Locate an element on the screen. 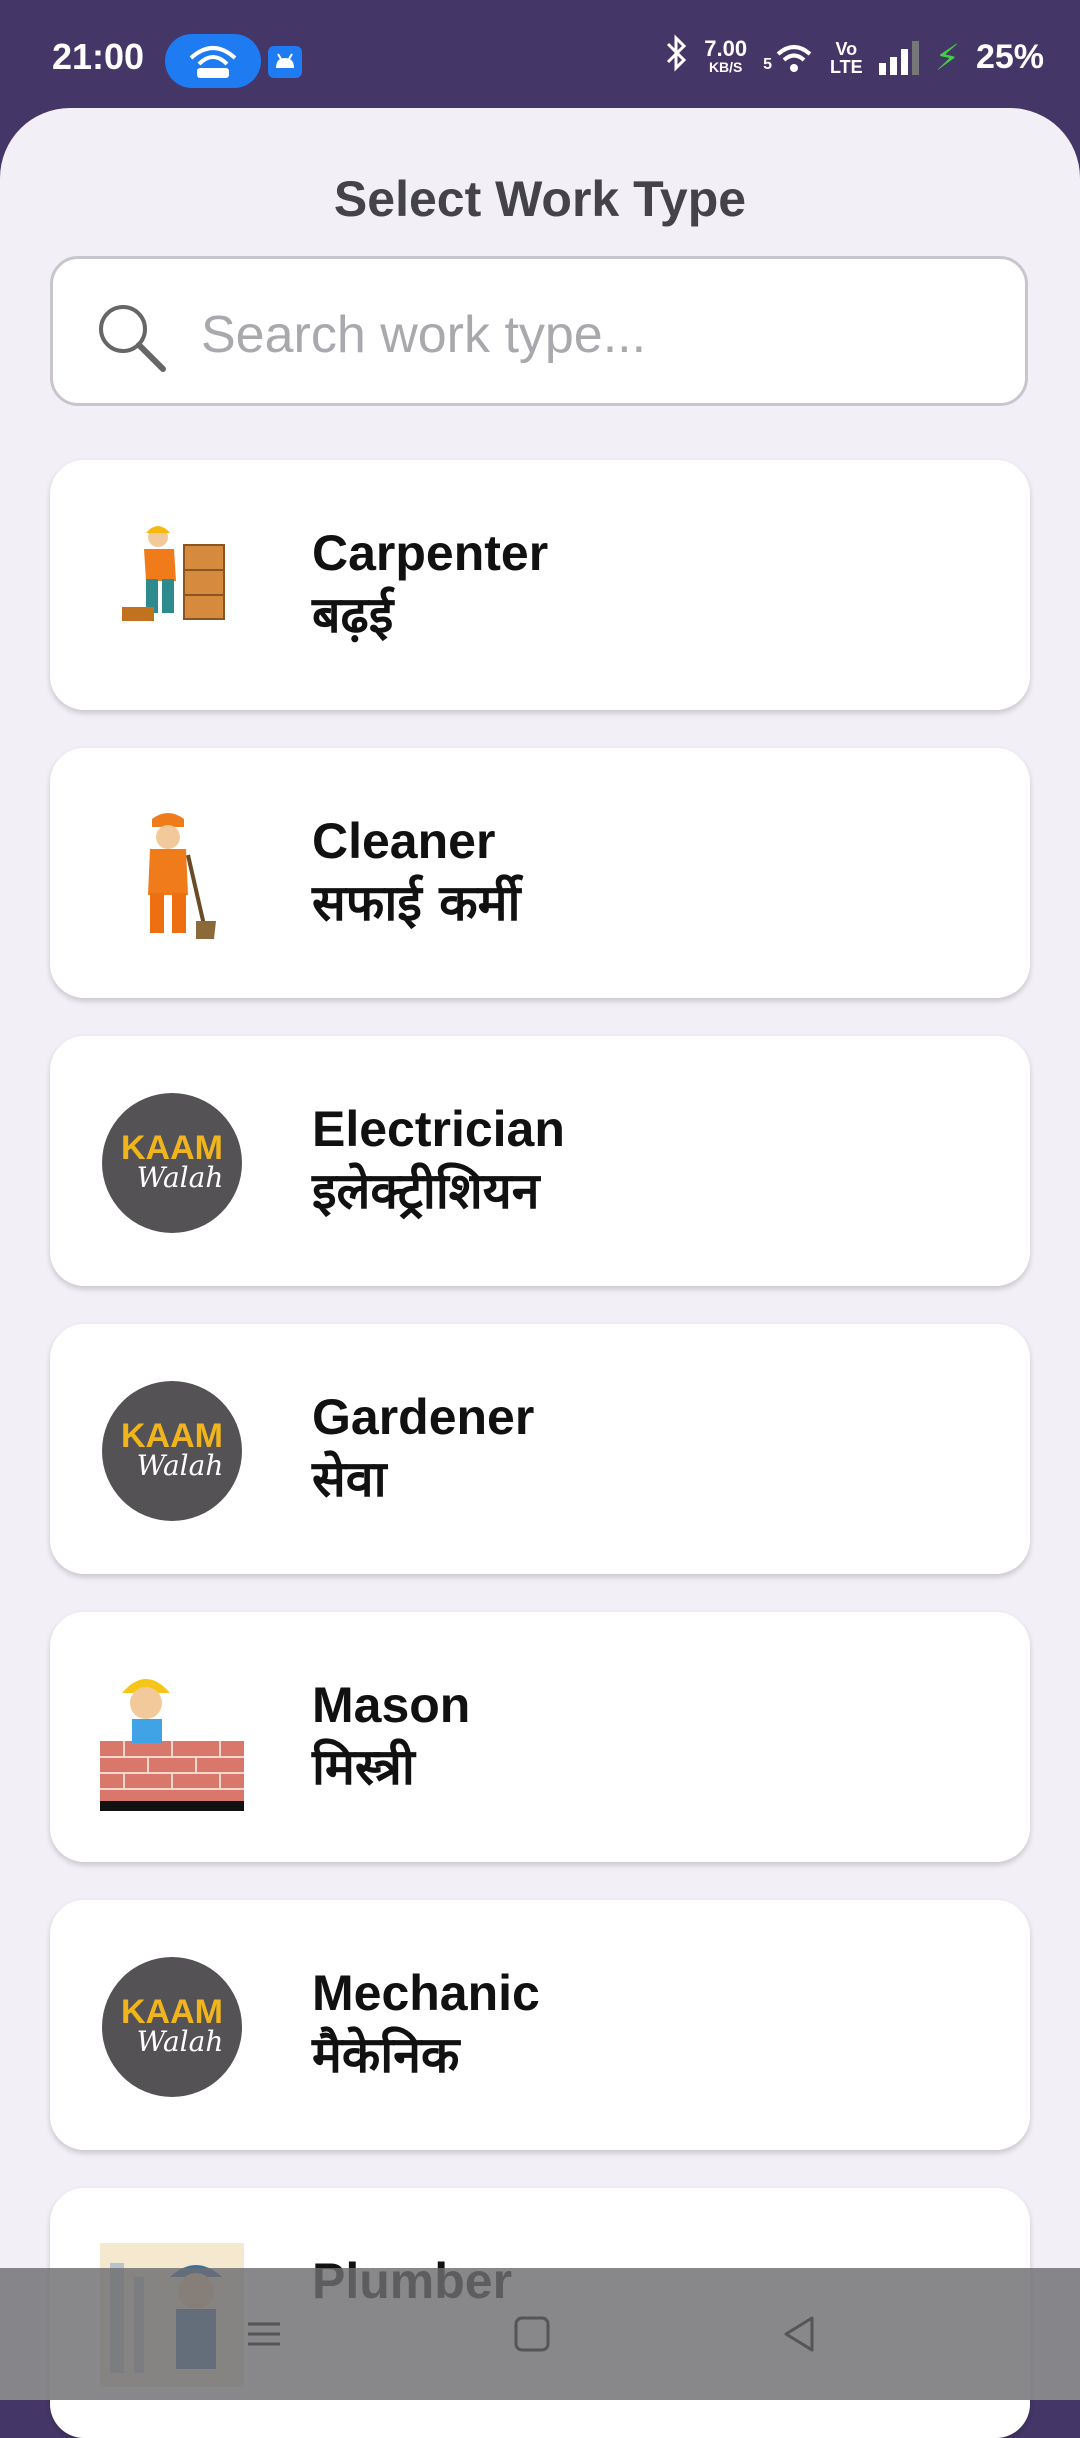  work-type-card-electrician: KAAM Walah Electrician इलेक्ट्रीशियन is located at coordinates (540, 1161).